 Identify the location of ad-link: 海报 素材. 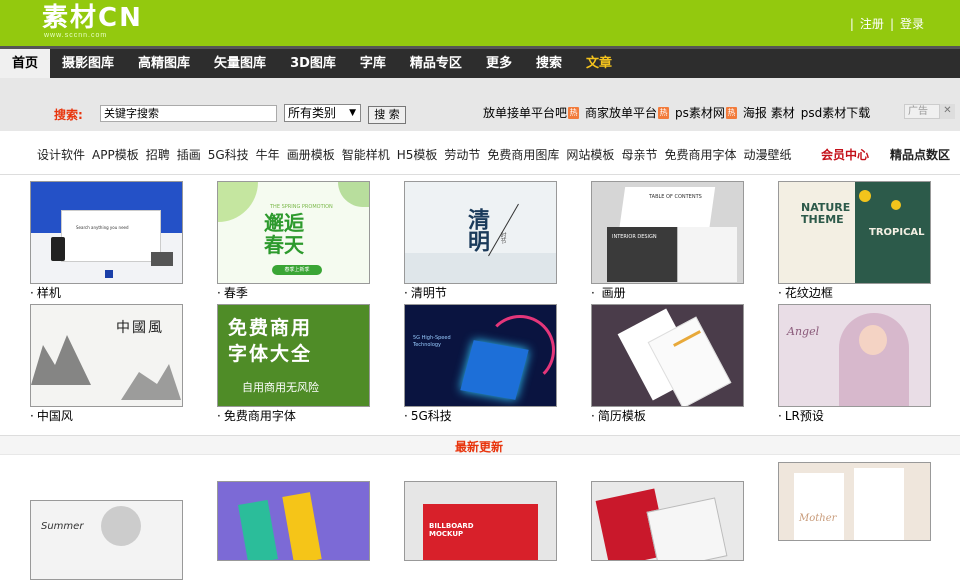
(769, 112).